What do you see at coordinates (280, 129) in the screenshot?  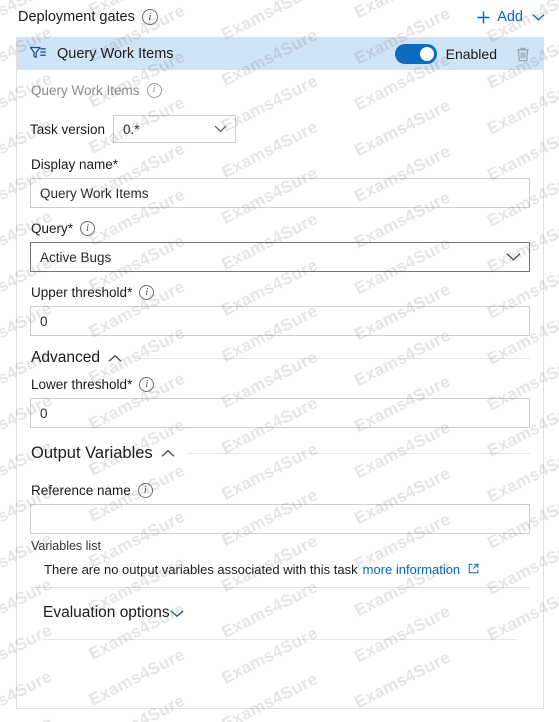 I see `task-version-row: Task version 0.*` at bounding box center [280, 129].